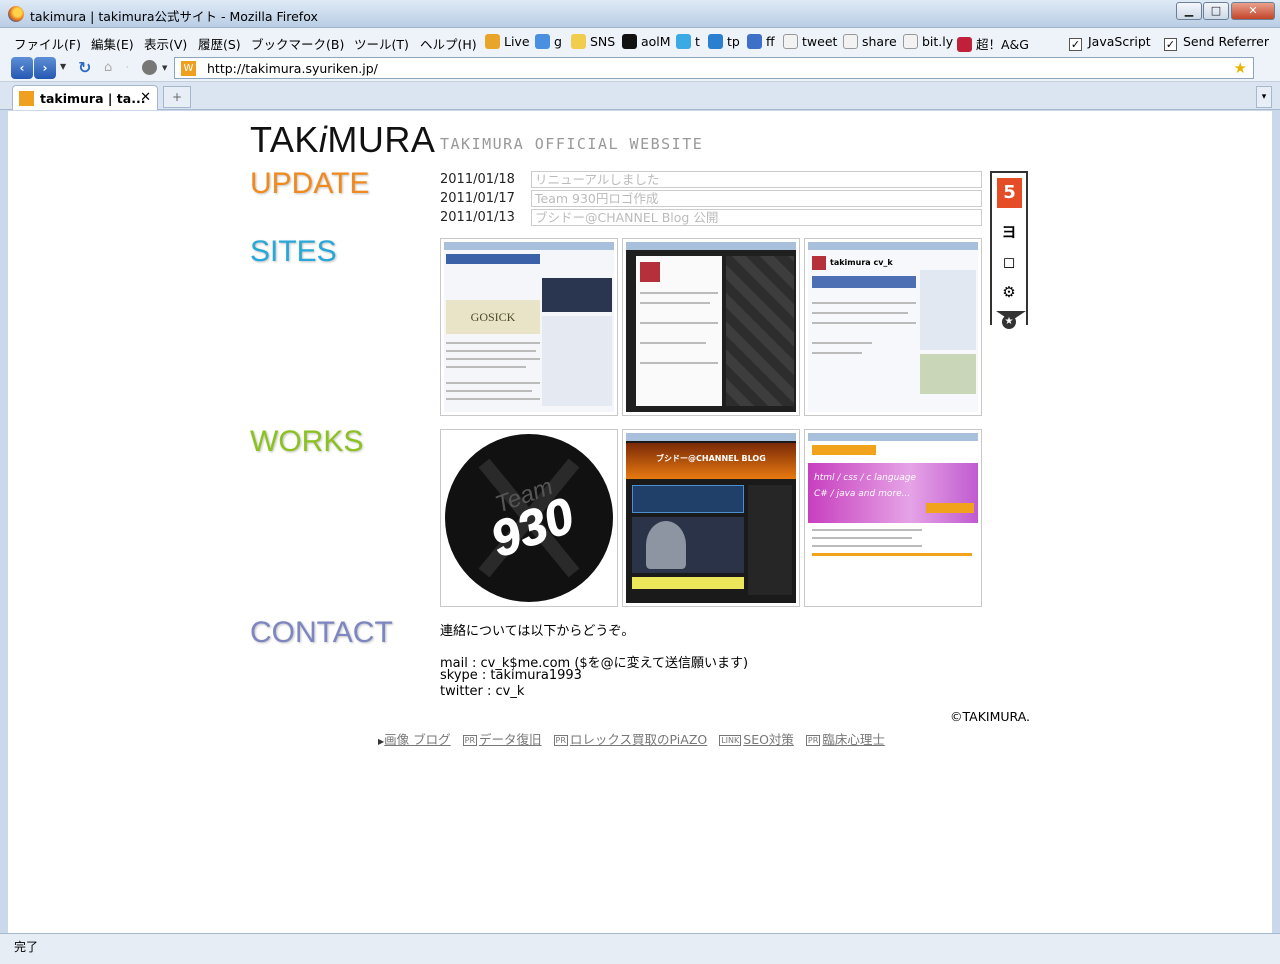  What do you see at coordinates (1009, 250) in the screenshot?
I see `html5-badge: 5 ヨ ◻ ⚙ ★` at bounding box center [1009, 250].